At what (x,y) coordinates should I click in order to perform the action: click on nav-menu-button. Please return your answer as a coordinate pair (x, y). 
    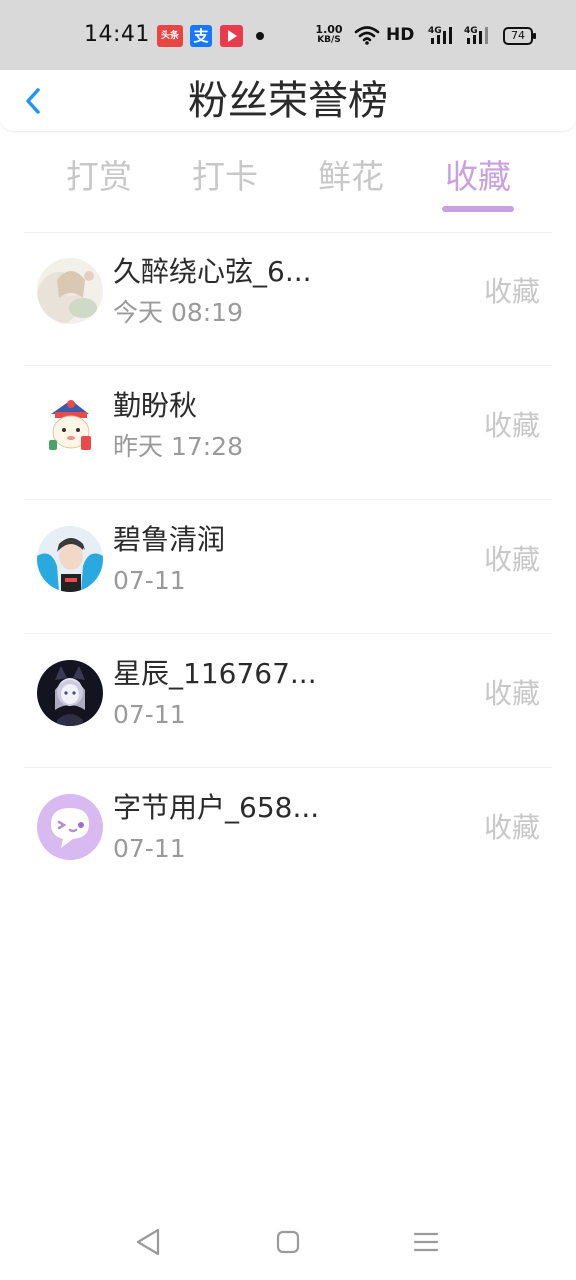
    Looking at the image, I should click on (426, 1242).